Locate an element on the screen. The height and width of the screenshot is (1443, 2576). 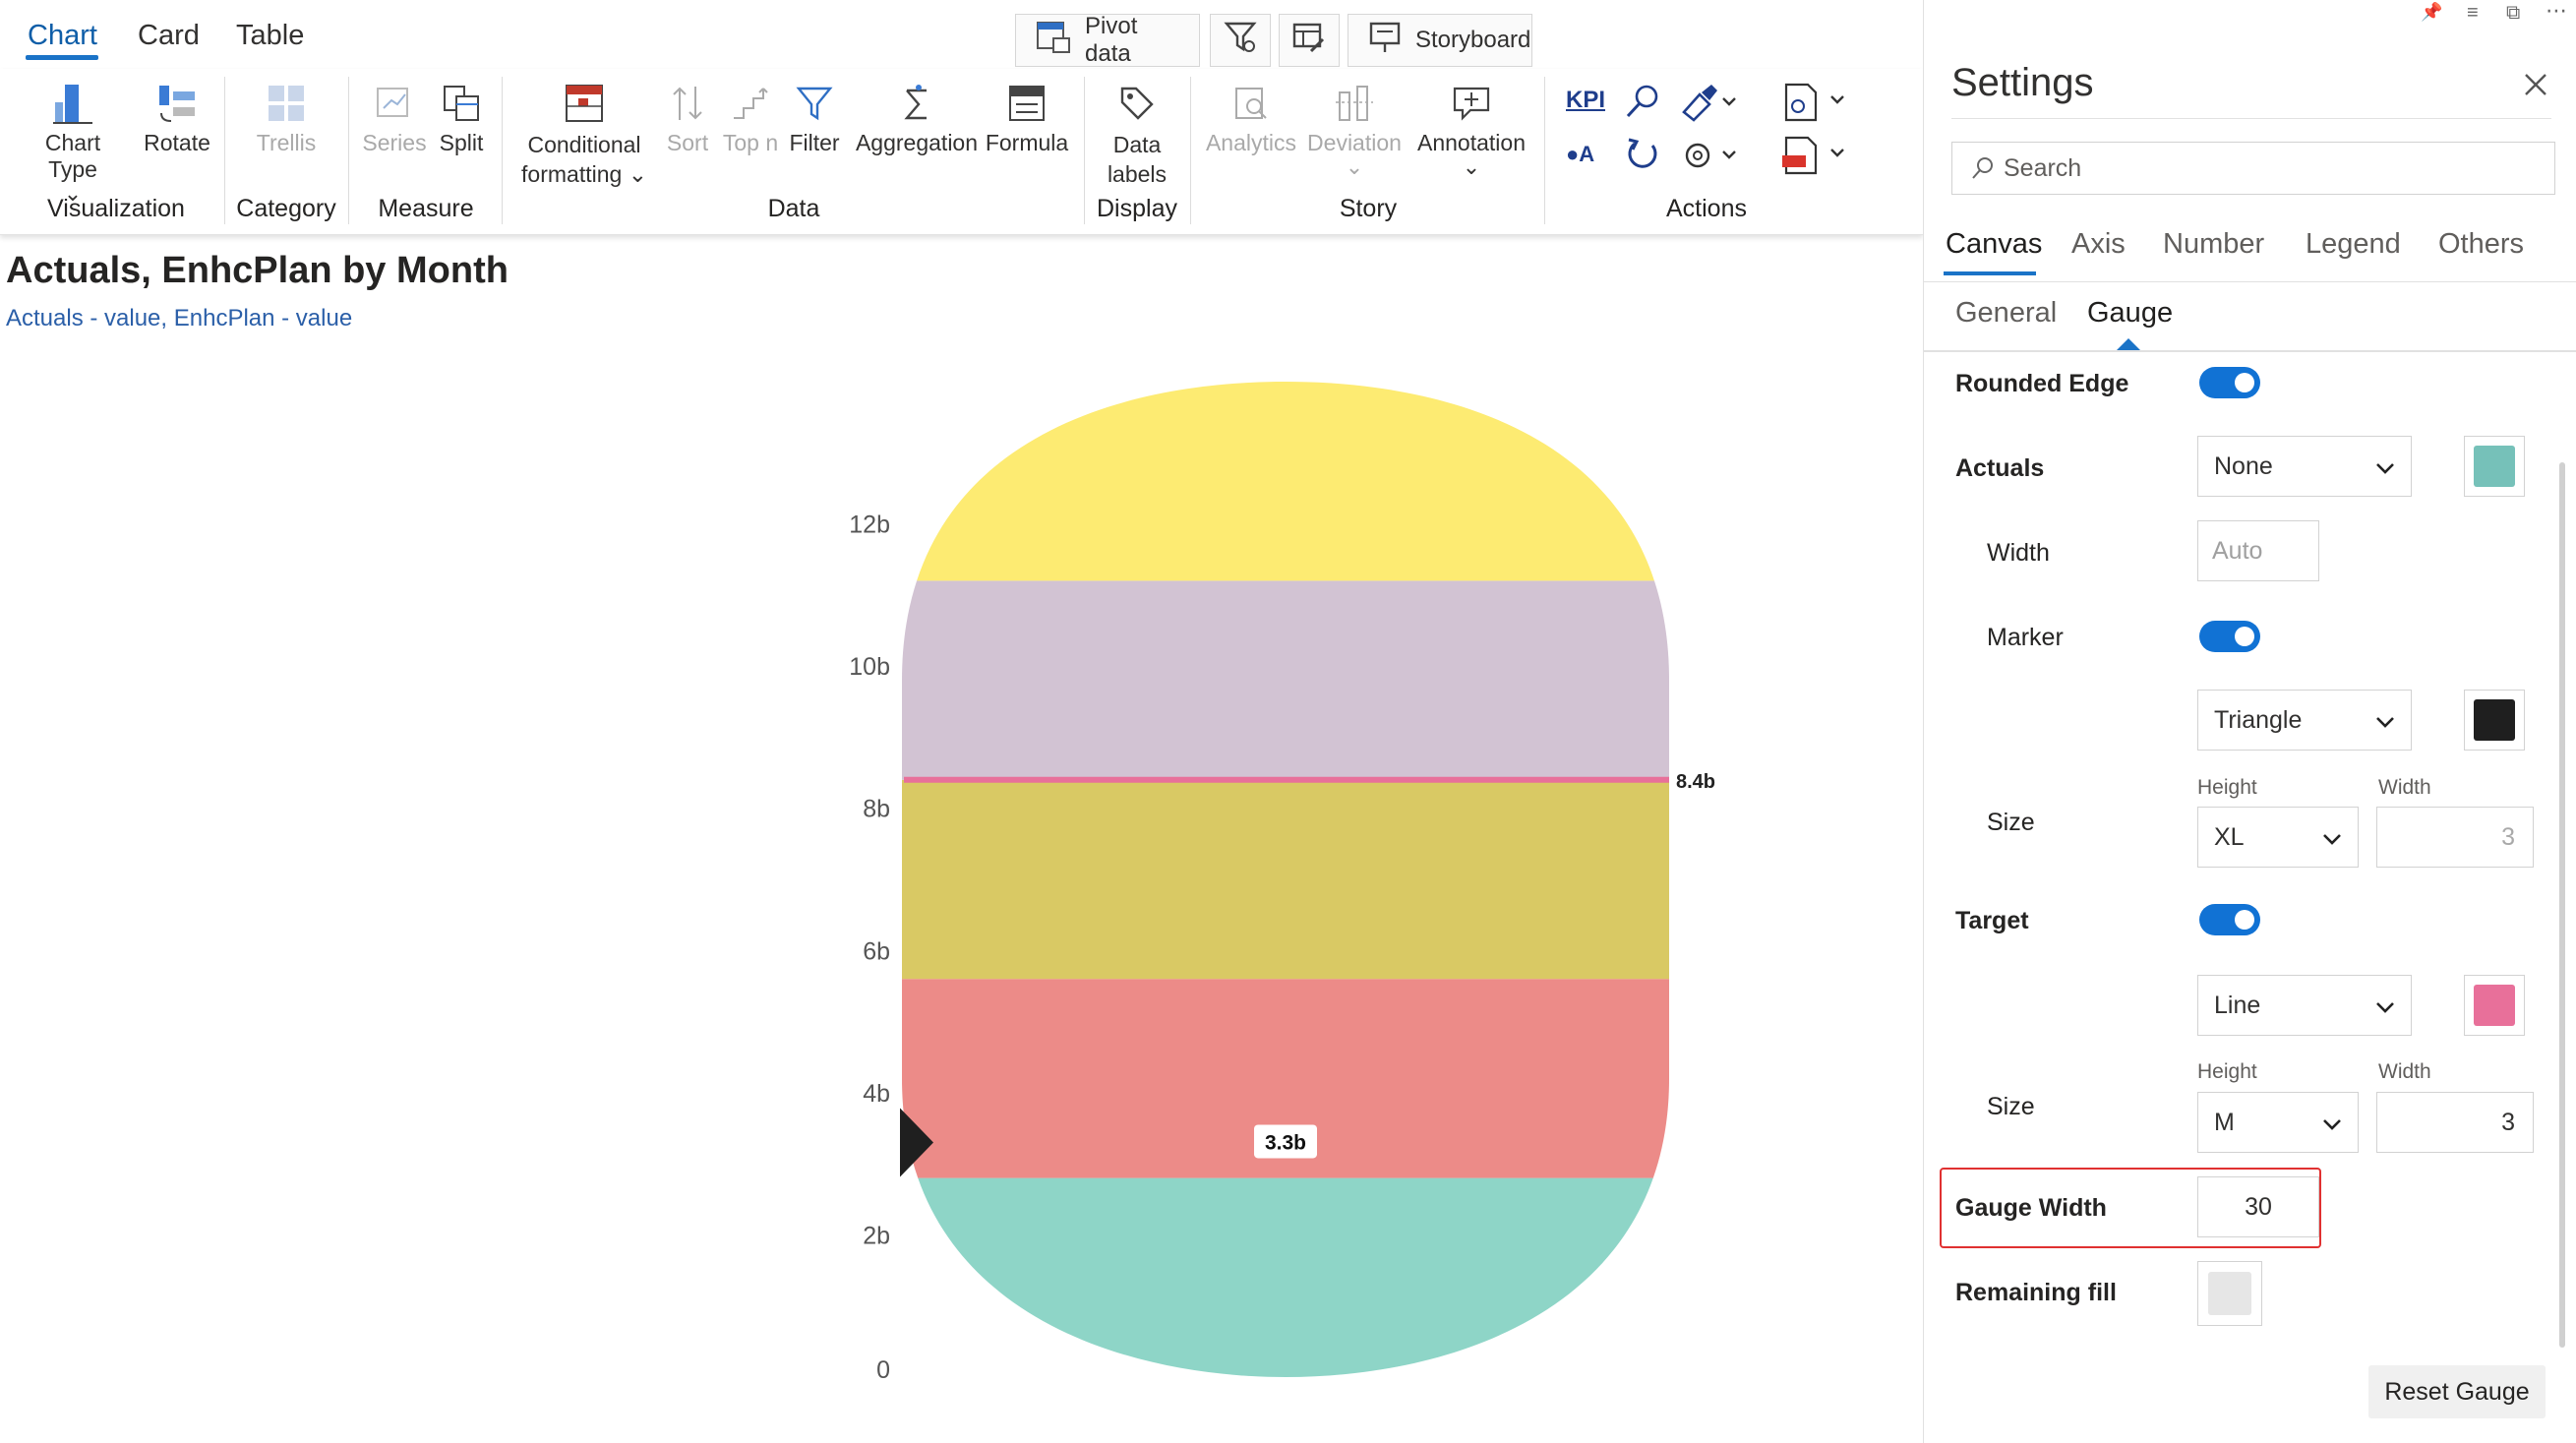
target-shape-dropdown: Line is located at coordinates (2304, 1005).